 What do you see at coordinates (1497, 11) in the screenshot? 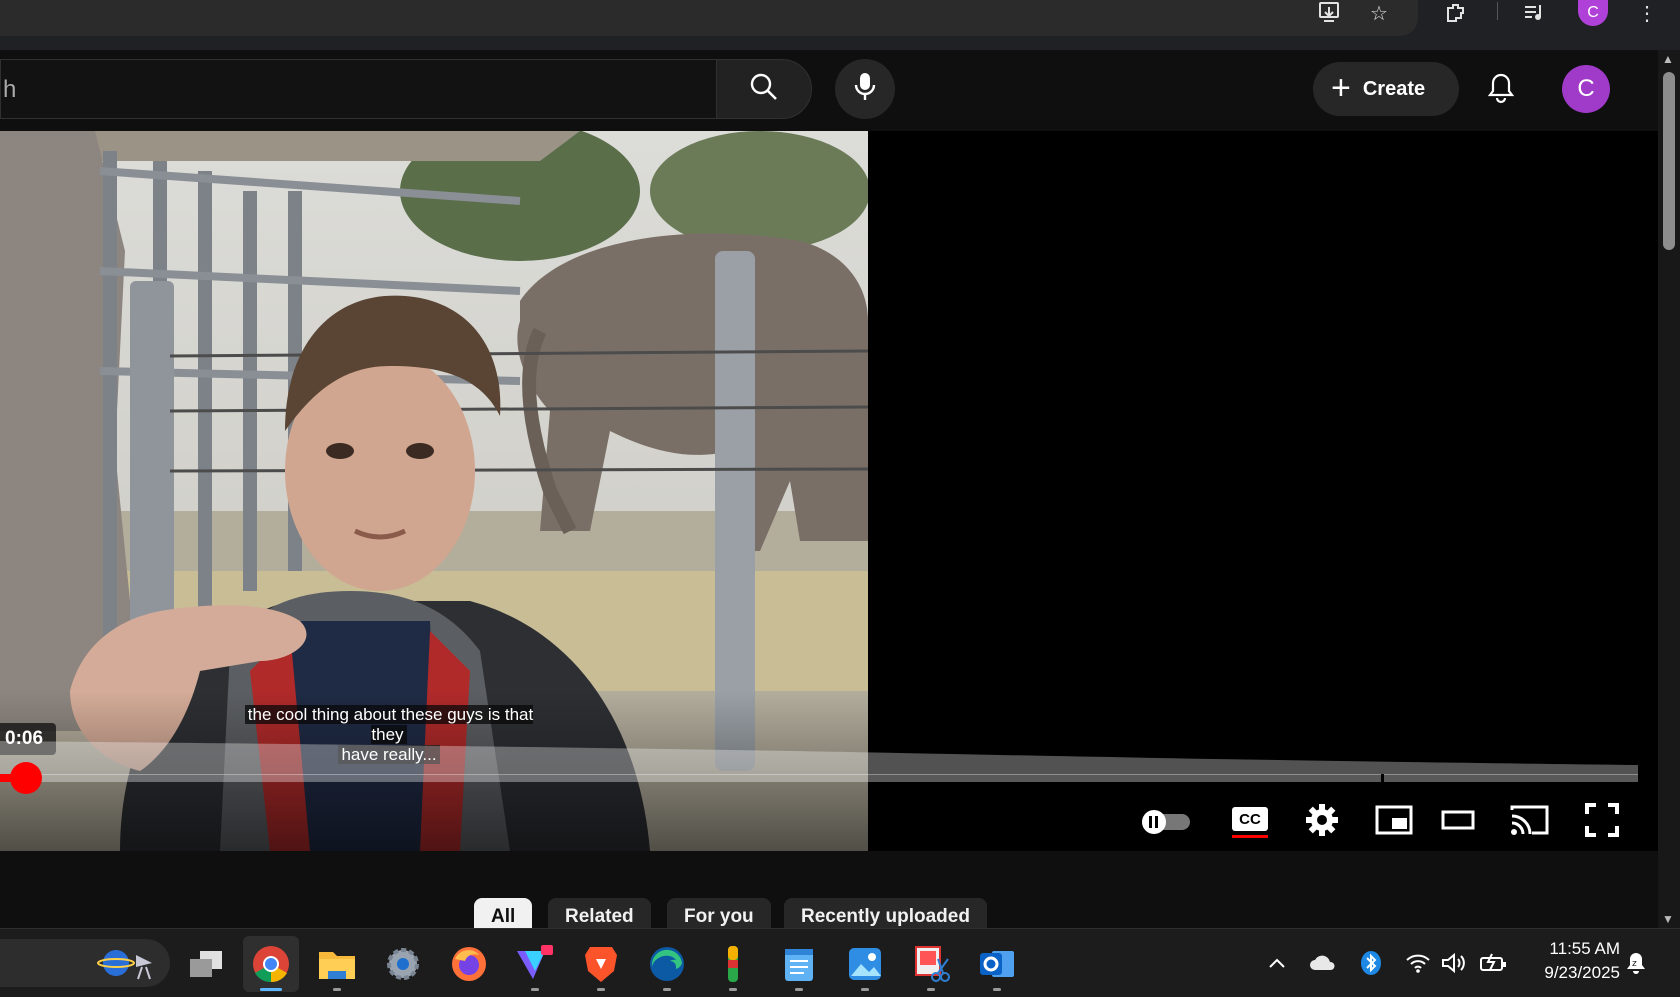
I see `toolbar-separator` at bounding box center [1497, 11].